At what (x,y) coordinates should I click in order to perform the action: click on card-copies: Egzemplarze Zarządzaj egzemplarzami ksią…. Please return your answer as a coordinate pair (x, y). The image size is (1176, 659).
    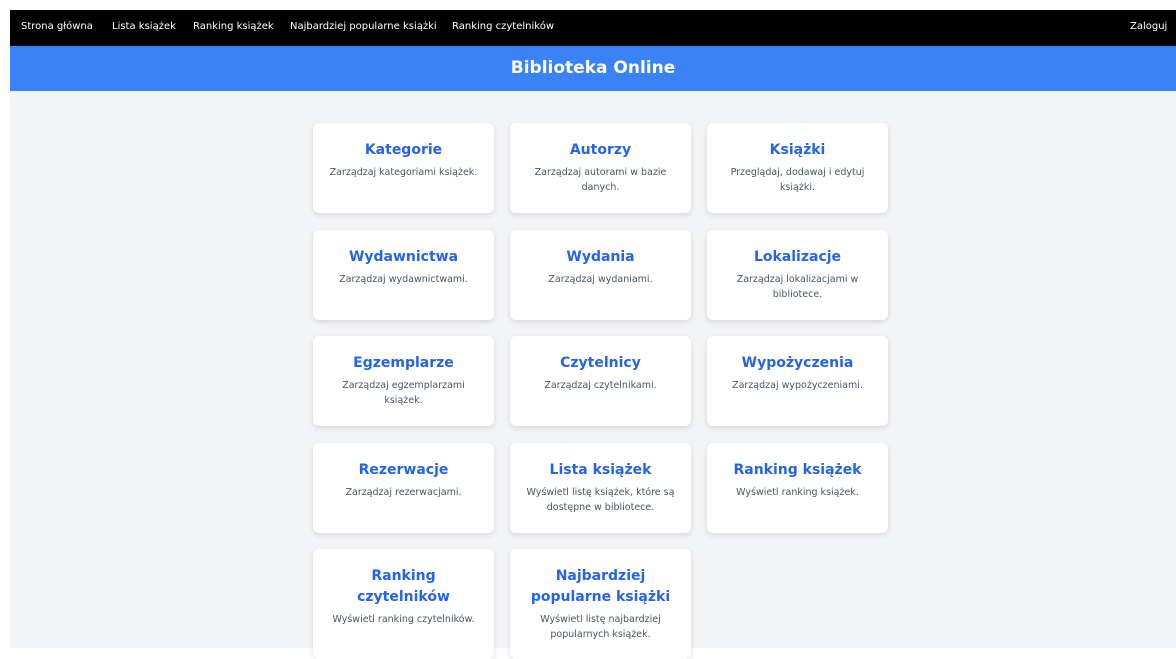
    Looking at the image, I should click on (403, 381).